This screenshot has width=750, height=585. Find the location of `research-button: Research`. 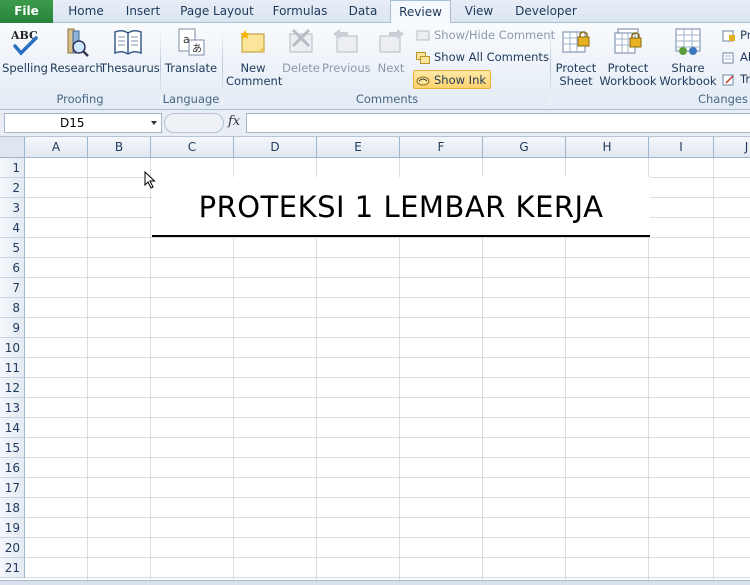

research-button: Research is located at coordinates (76, 50).